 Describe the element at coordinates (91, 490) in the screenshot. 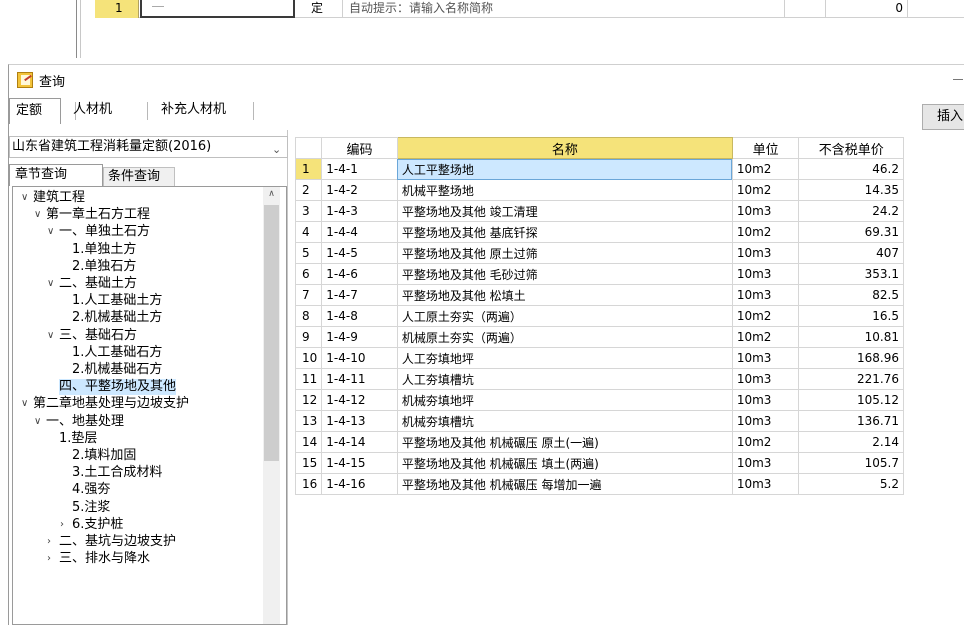

I see `tree-item: 4.强夯` at that location.